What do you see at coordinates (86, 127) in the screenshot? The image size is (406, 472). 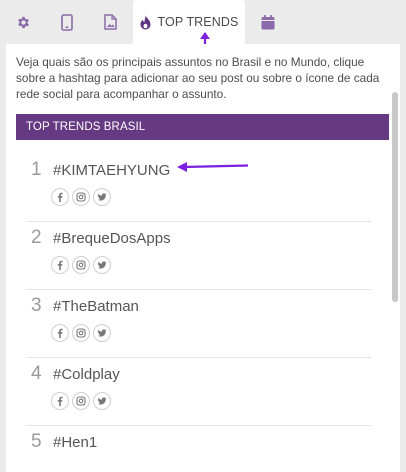 I see `section-title: TOP TRENDS BRASIL` at bounding box center [86, 127].